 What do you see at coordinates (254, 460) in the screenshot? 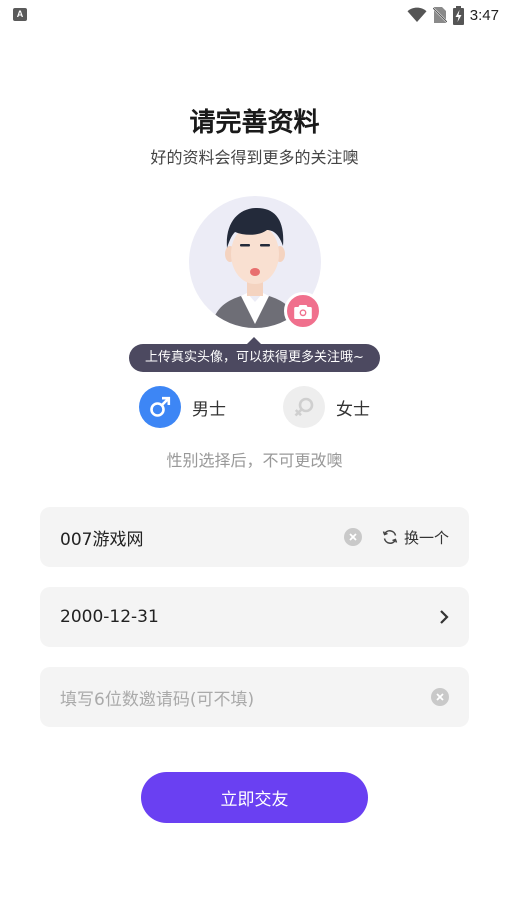
I see `gender-note: 性别选择后，不可更改噢` at bounding box center [254, 460].